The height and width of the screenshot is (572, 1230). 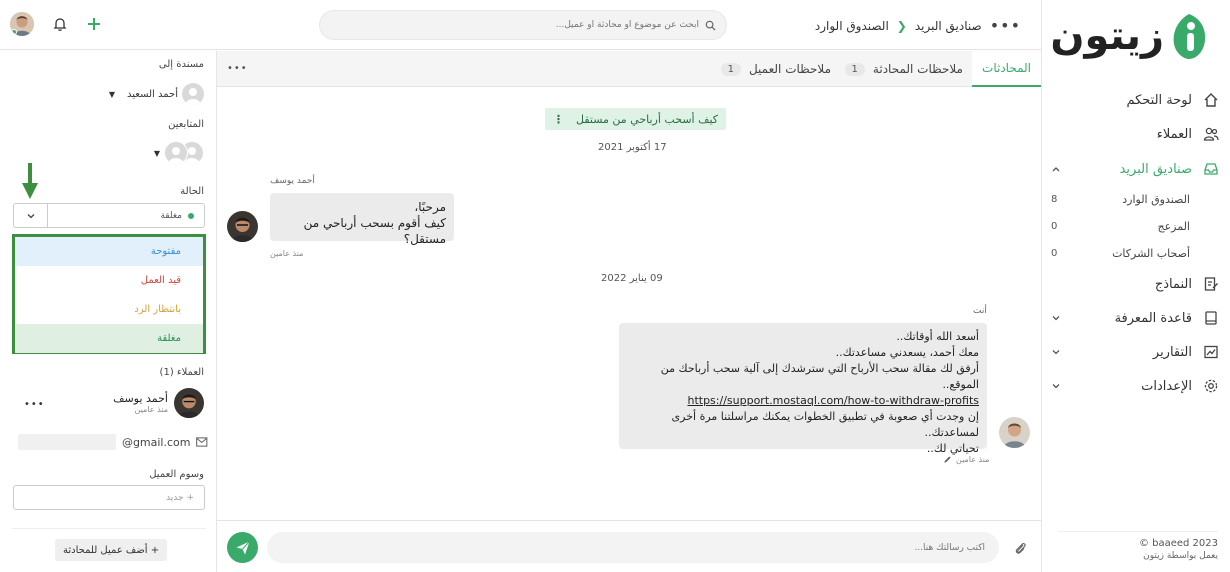 I want to click on nav-item-label: لوحة التحكم, so click(x=1159, y=100).